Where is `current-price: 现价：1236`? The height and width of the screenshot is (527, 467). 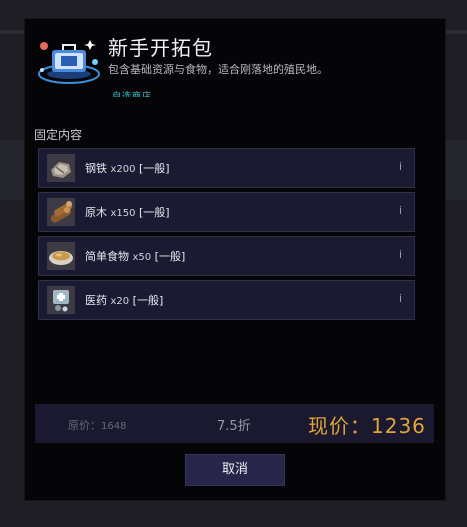
current-price: 现价：1236 is located at coordinates (367, 424).